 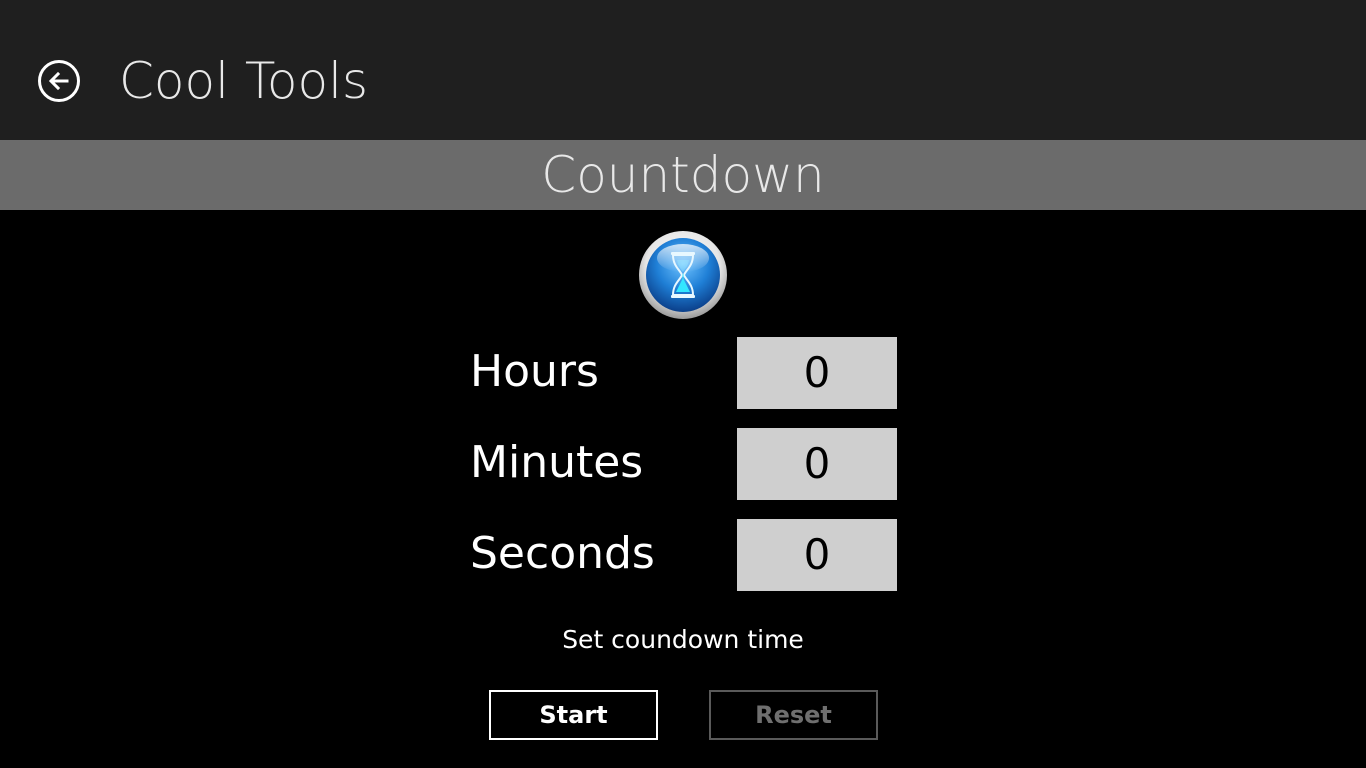 I want to click on hours-input, so click(x=817, y=373).